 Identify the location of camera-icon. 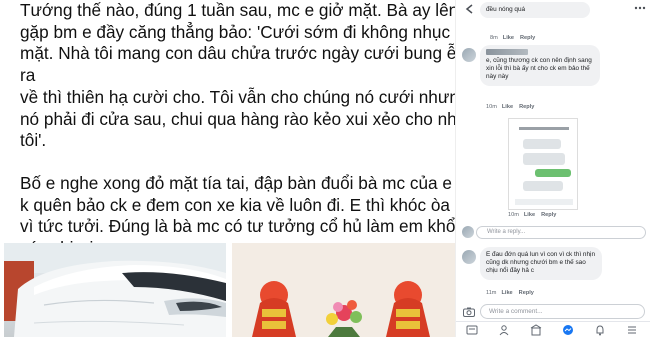
(469, 312).